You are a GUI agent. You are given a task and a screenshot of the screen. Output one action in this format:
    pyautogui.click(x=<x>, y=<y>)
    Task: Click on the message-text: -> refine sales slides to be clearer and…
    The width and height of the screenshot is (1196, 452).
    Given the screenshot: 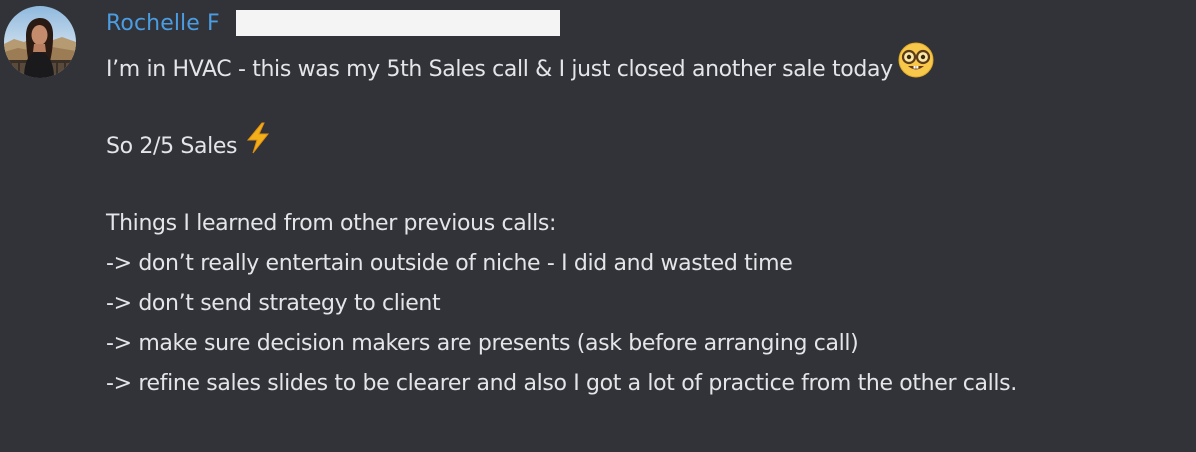 What is the action you would take?
    pyautogui.click(x=561, y=383)
    